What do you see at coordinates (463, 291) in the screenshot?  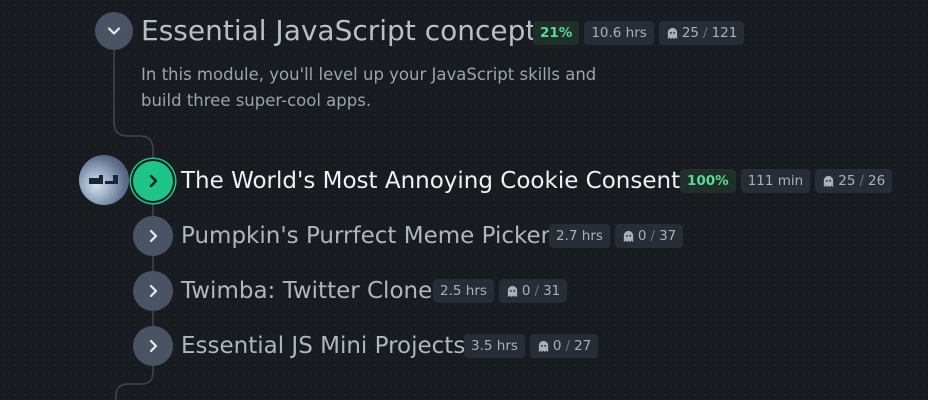 I see `lesson-duration-badge: 2.5 hrs` at bounding box center [463, 291].